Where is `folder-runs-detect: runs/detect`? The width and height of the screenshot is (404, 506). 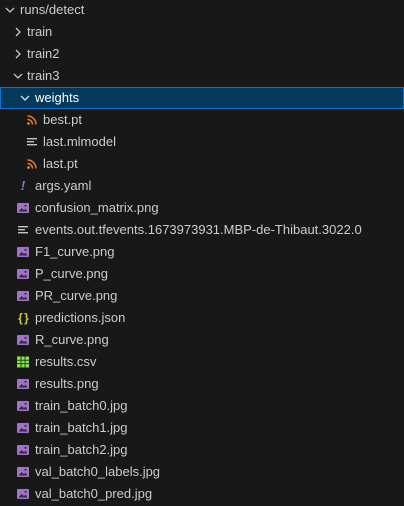
folder-runs-detect: runs/detect is located at coordinates (202, 10).